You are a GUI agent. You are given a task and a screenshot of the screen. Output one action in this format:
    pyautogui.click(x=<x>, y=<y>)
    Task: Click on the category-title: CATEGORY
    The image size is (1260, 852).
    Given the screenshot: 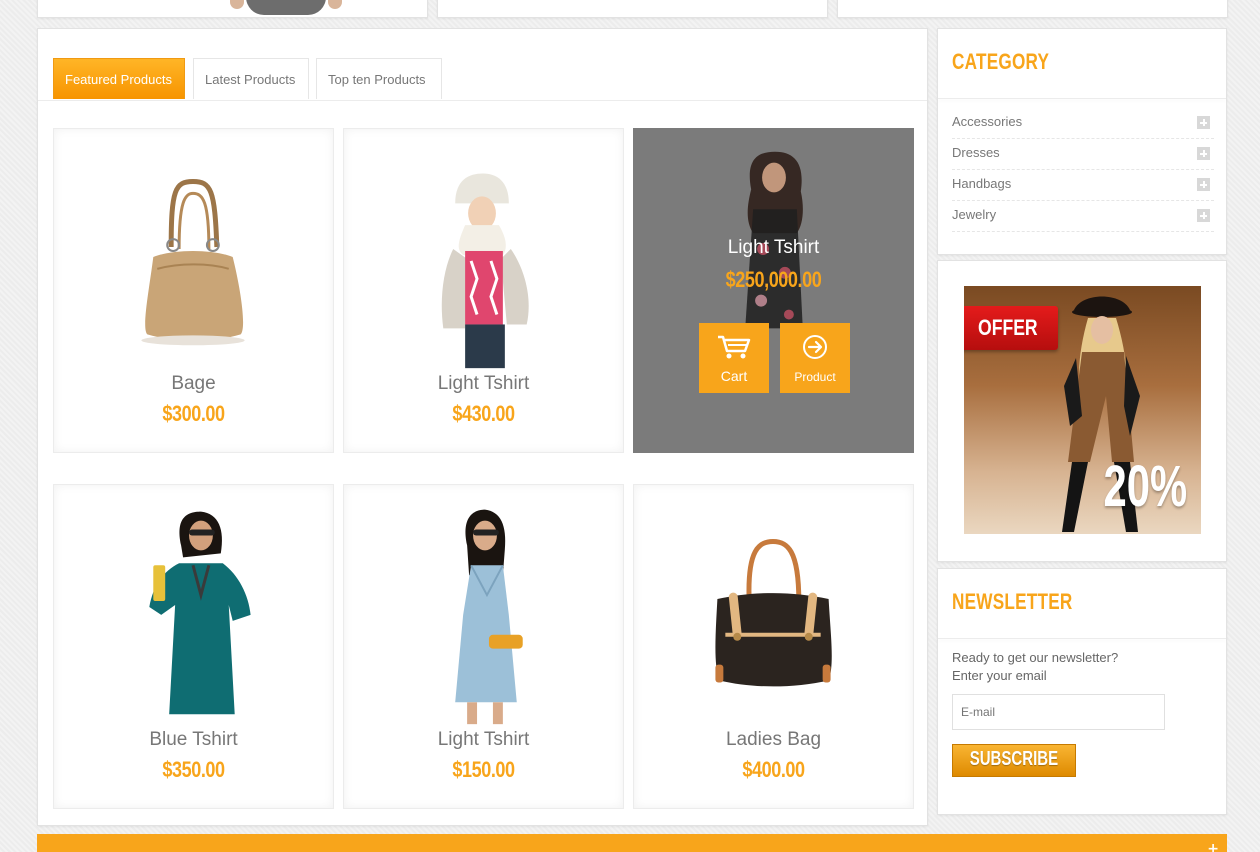 What is the action you would take?
    pyautogui.click(x=1001, y=61)
    